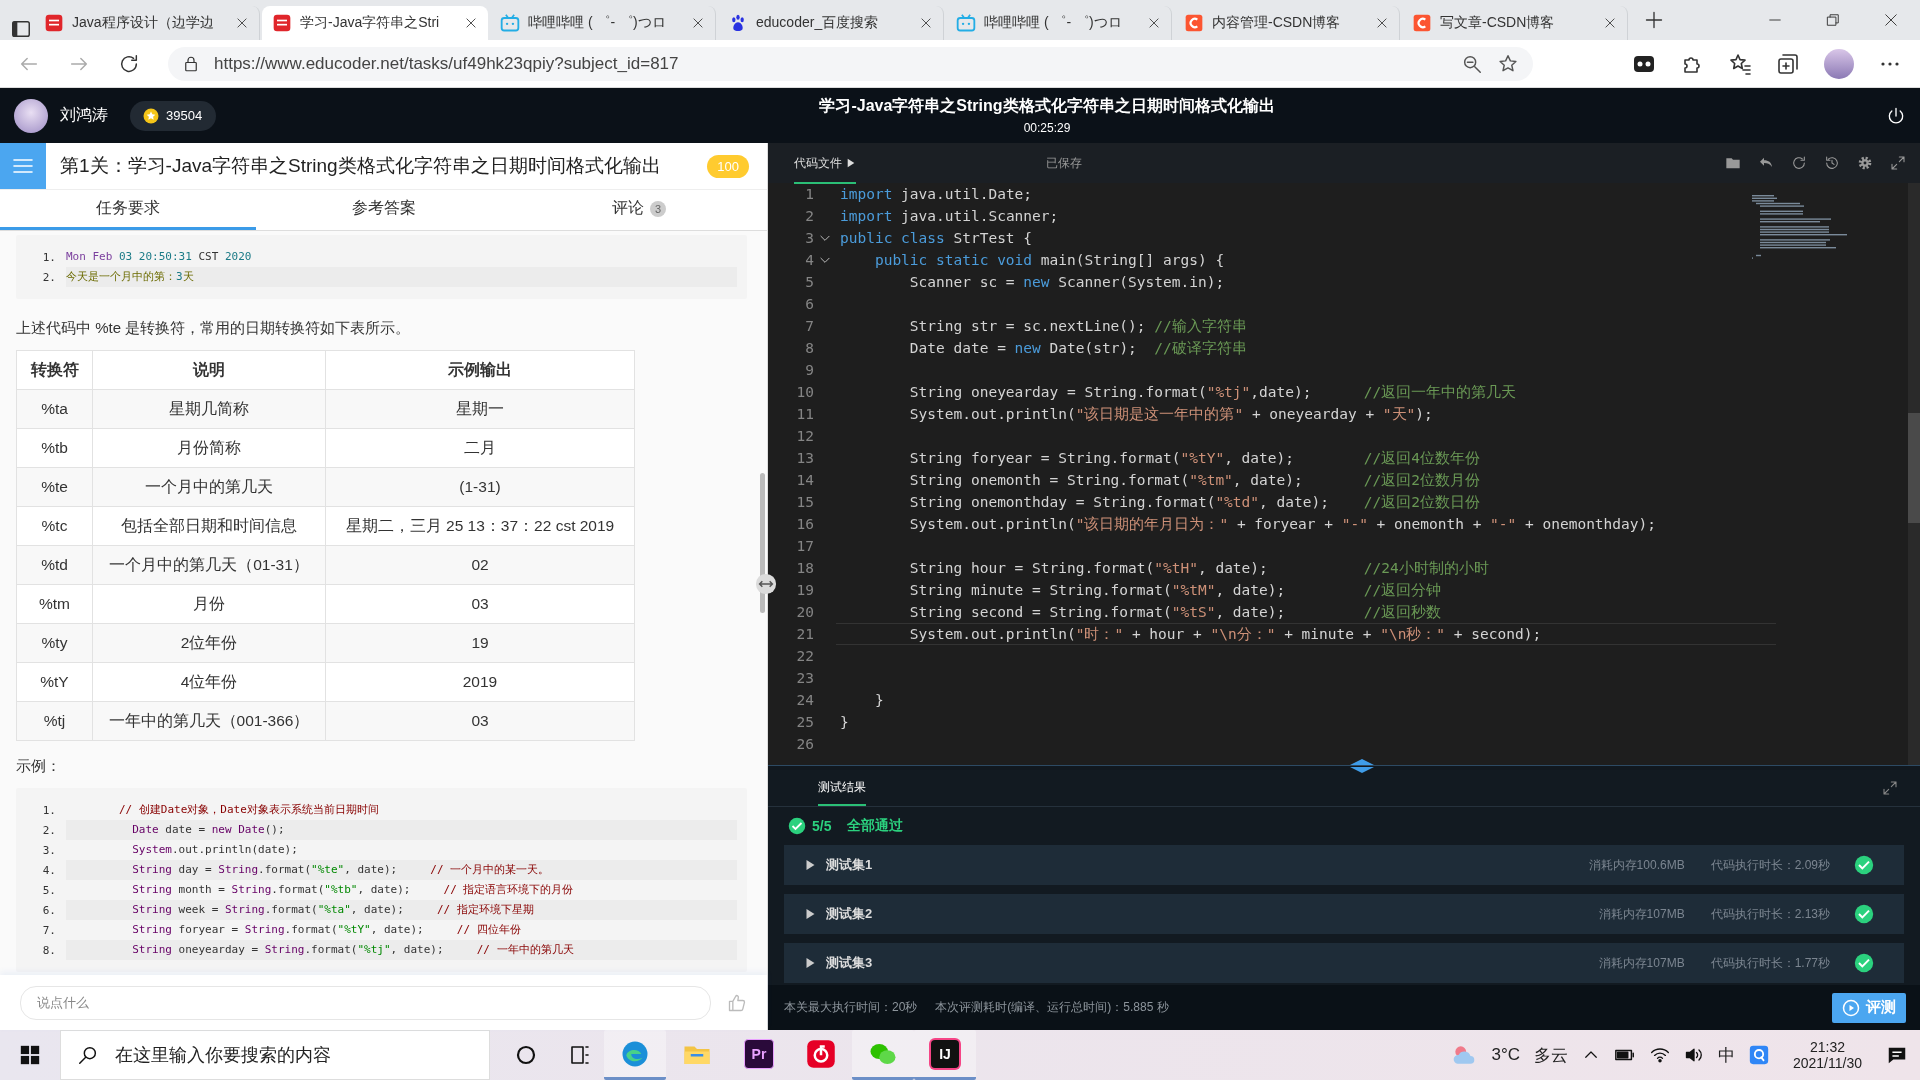 The height and width of the screenshot is (1080, 1920). What do you see at coordinates (1659, 1055) in the screenshot?
I see `wifi-icon` at bounding box center [1659, 1055].